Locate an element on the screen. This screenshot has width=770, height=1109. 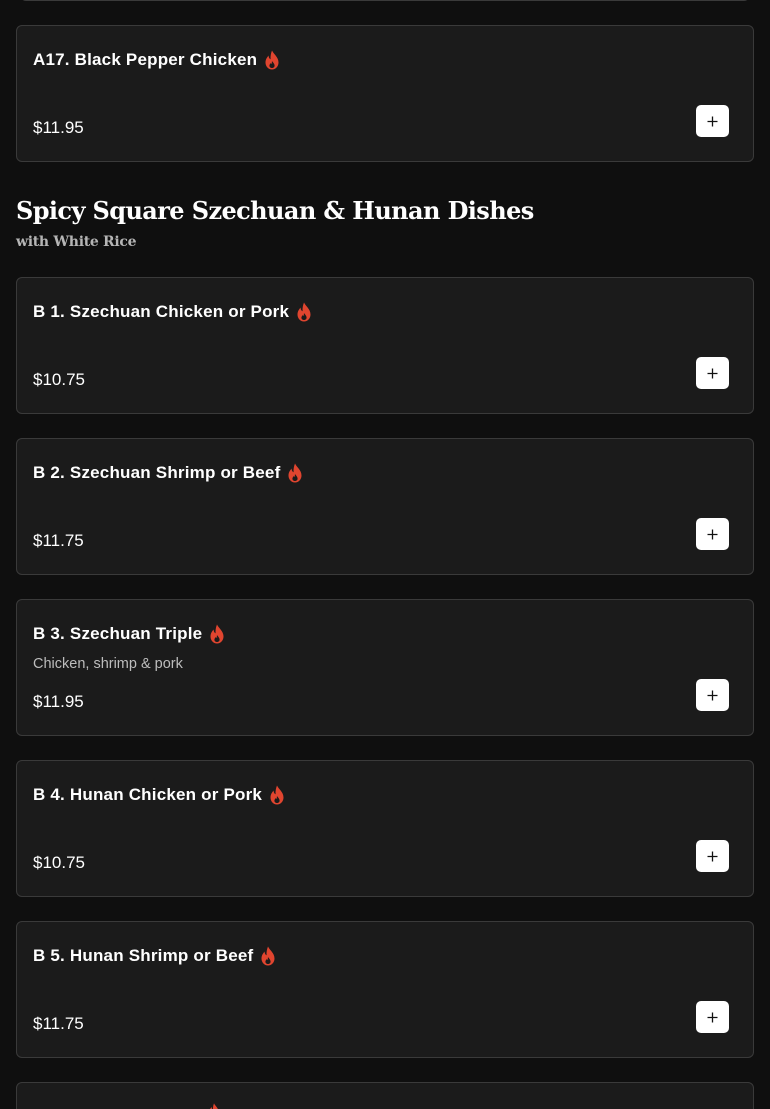
menu-item-card: A17. Black Pepper Chicken $11.95 is located at coordinates (385, 93).